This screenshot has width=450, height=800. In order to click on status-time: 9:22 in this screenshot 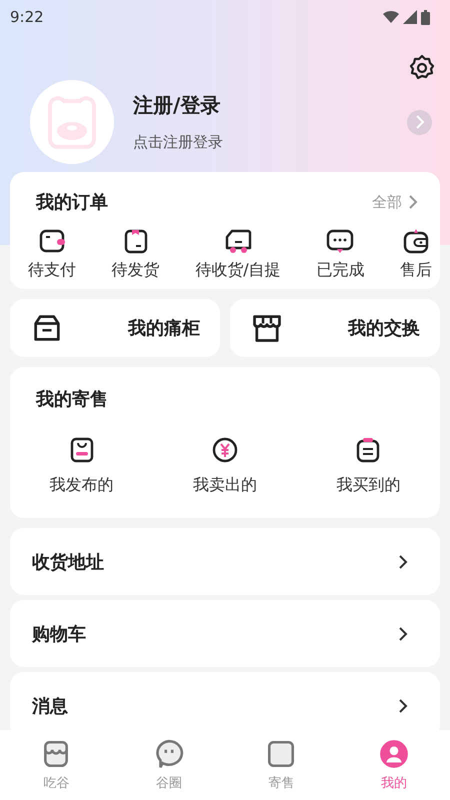, I will do `click(27, 17)`.